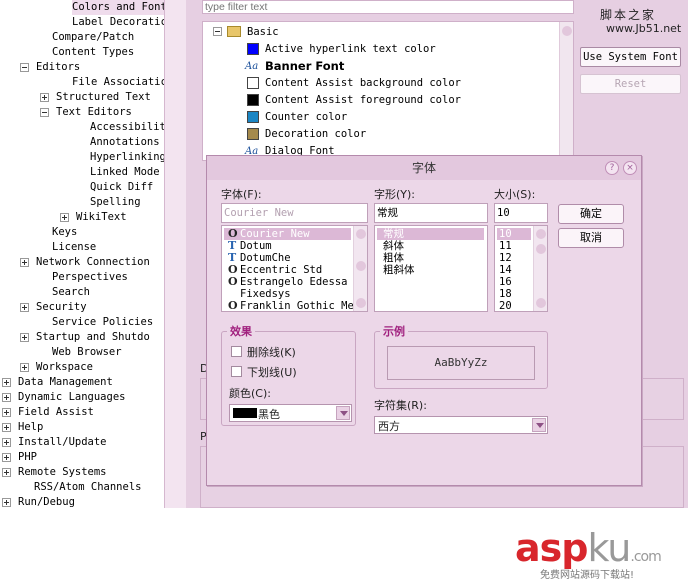 This screenshot has height=582, width=688. I want to click on strikeout-checkbox, so click(236, 351).